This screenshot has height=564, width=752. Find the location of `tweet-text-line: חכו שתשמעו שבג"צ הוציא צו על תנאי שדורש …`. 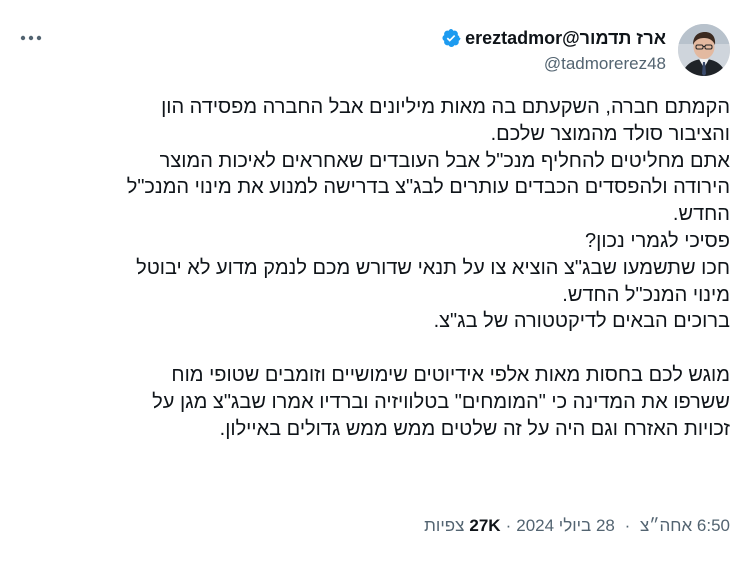

tweet-text-line: חכו שתשמעו שבג"צ הוציא צו על תנאי שדורש … is located at coordinates (433, 267).